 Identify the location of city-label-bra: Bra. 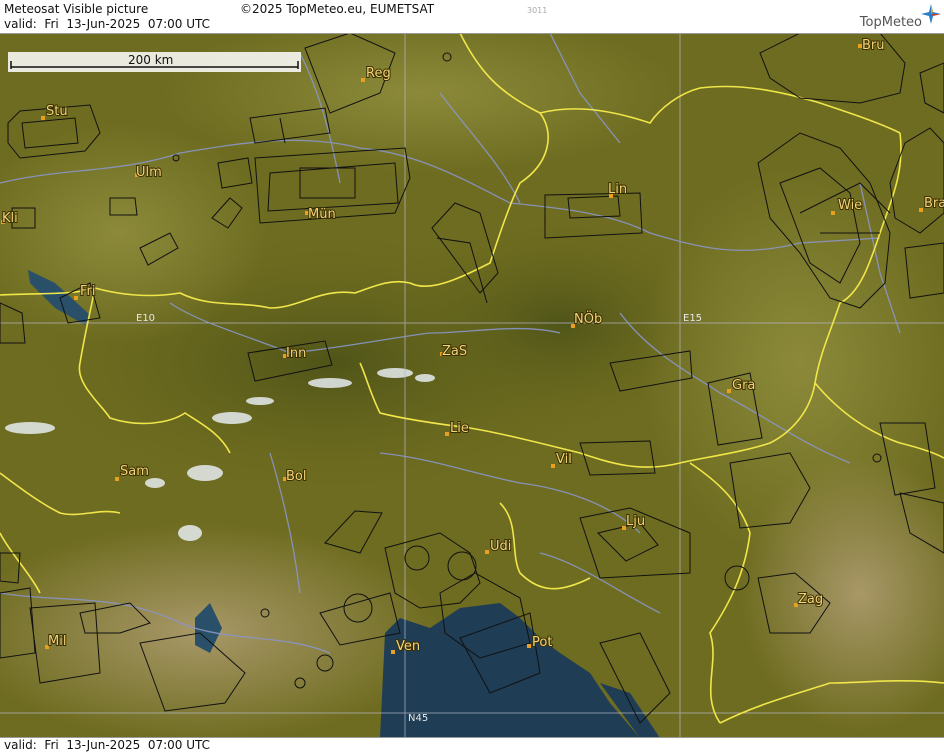
(934, 203).